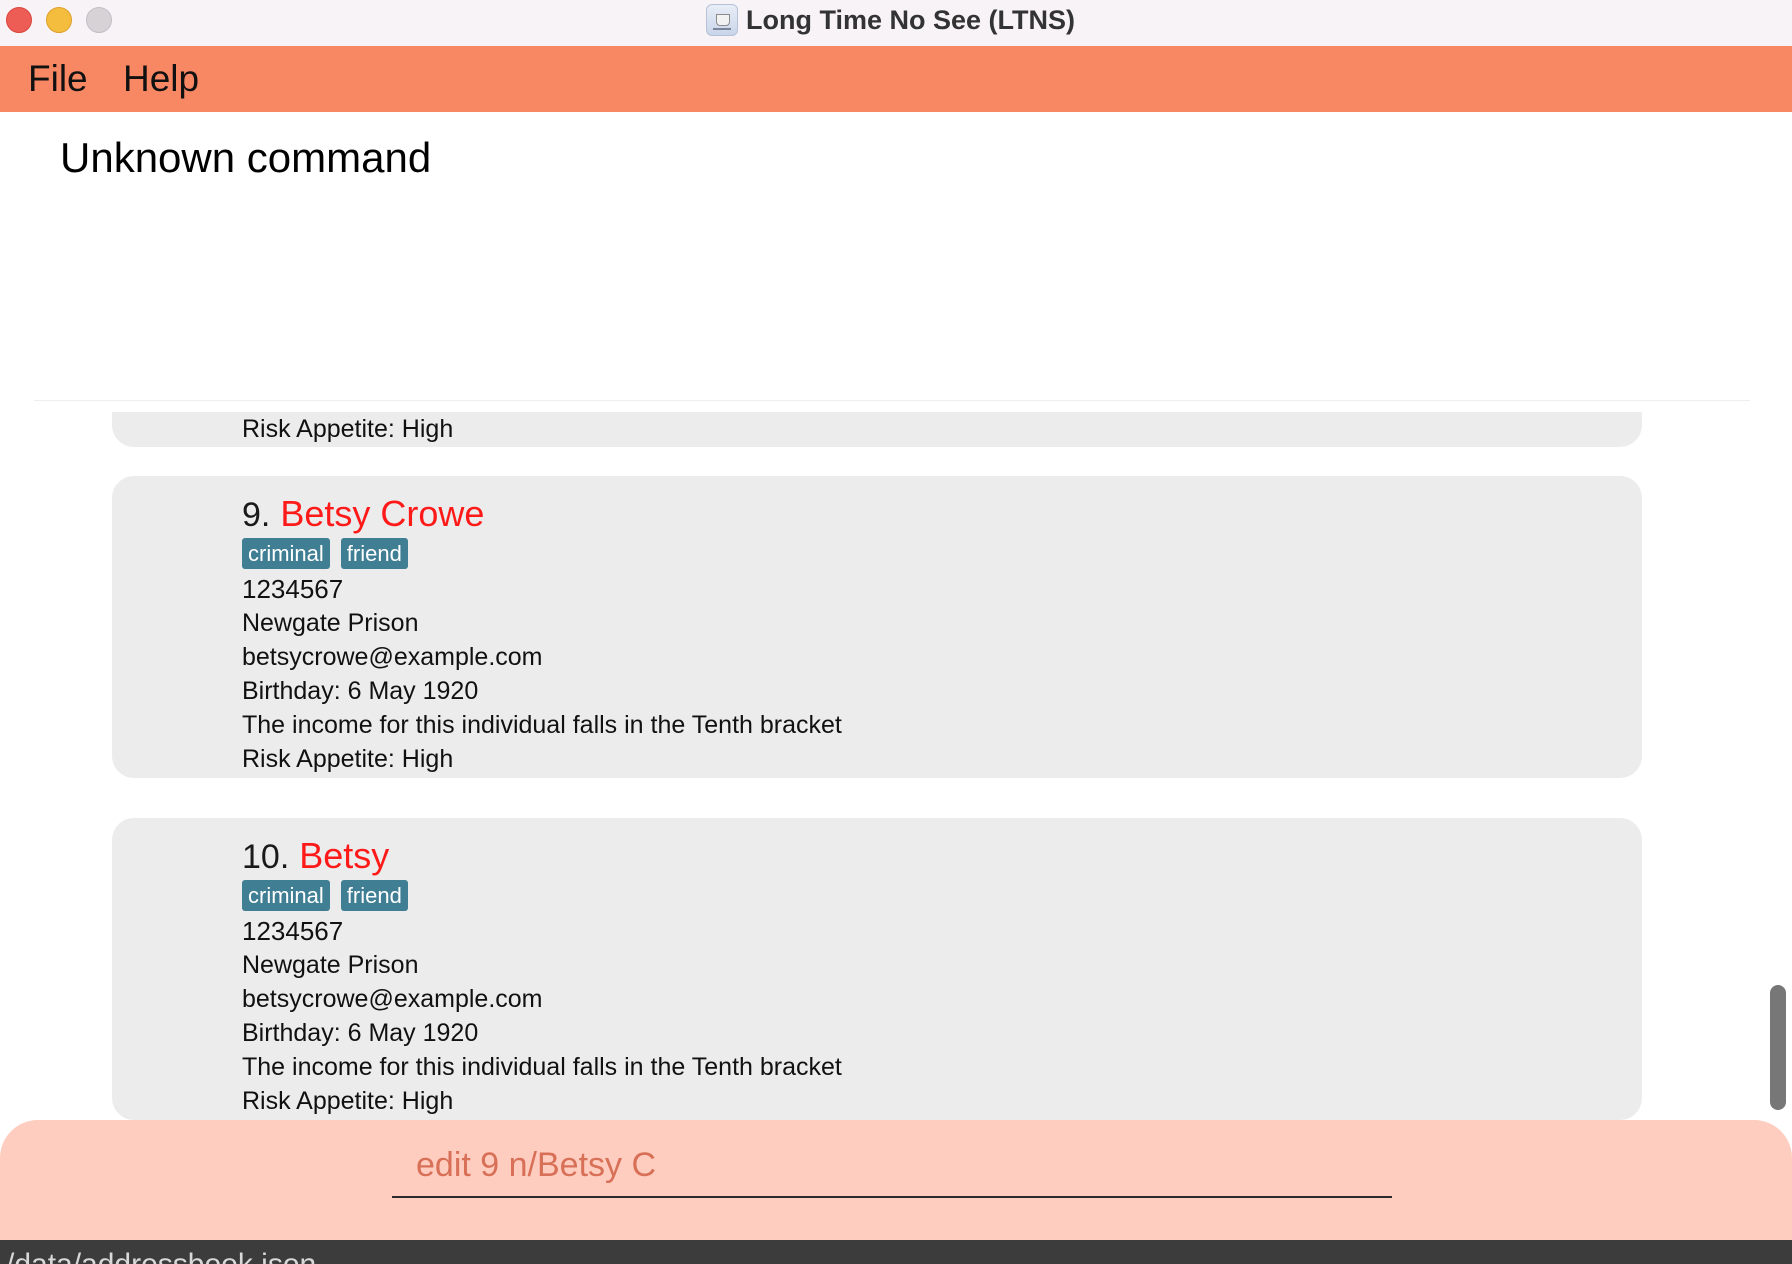  What do you see at coordinates (877, 429) in the screenshot?
I see `person-card: Risk Appetite: High` at bounding box center [877, 429].